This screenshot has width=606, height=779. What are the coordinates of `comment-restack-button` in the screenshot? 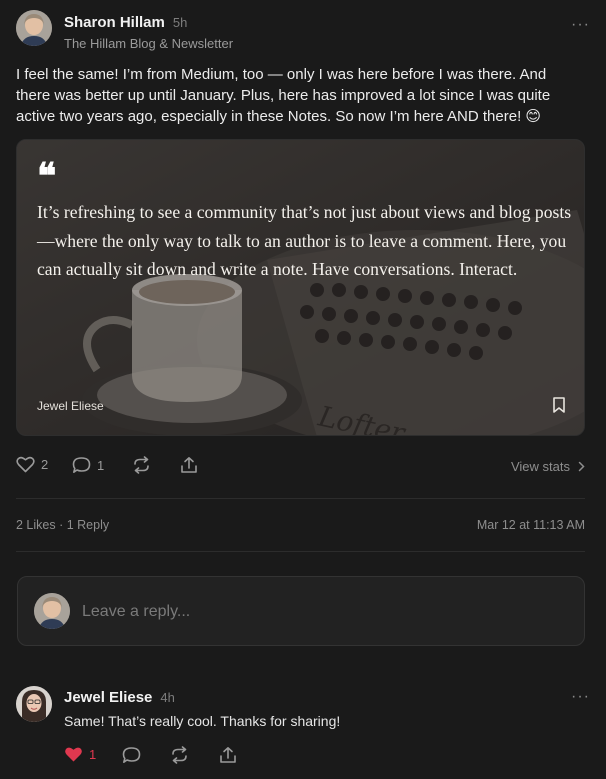 It's located at (179, 755).